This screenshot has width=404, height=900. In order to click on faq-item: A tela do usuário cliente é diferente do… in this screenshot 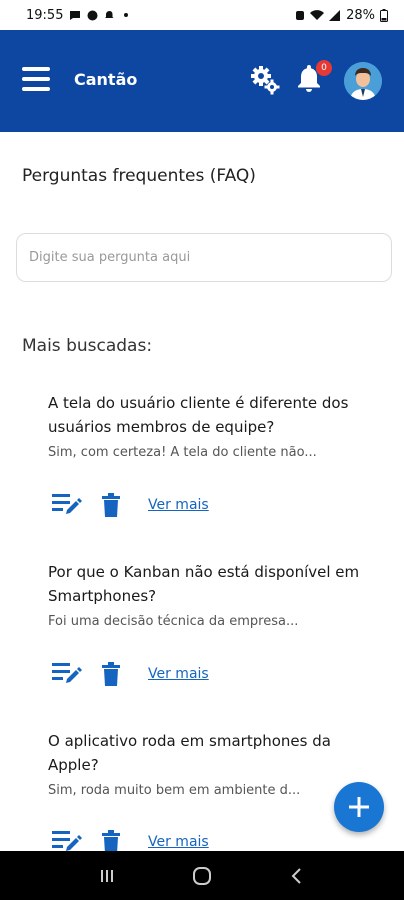, I will do `click(213, 425)`.